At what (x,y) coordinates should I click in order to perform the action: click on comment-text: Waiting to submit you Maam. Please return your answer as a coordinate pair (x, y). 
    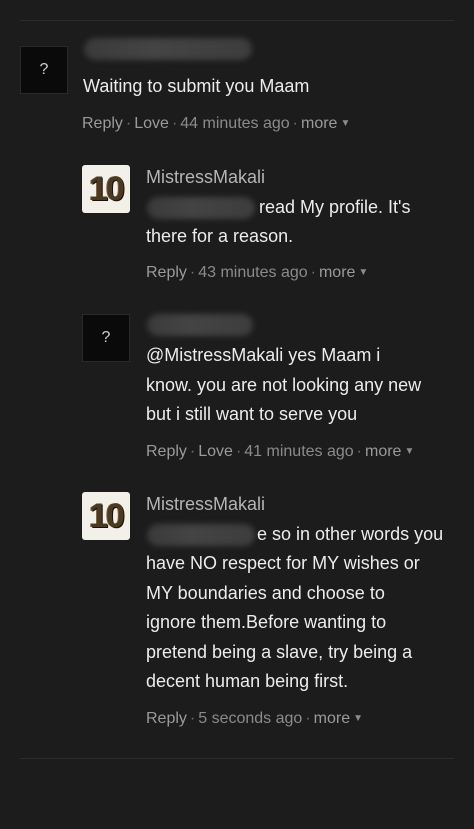
    Looking at the image, I should click on (196, 86).